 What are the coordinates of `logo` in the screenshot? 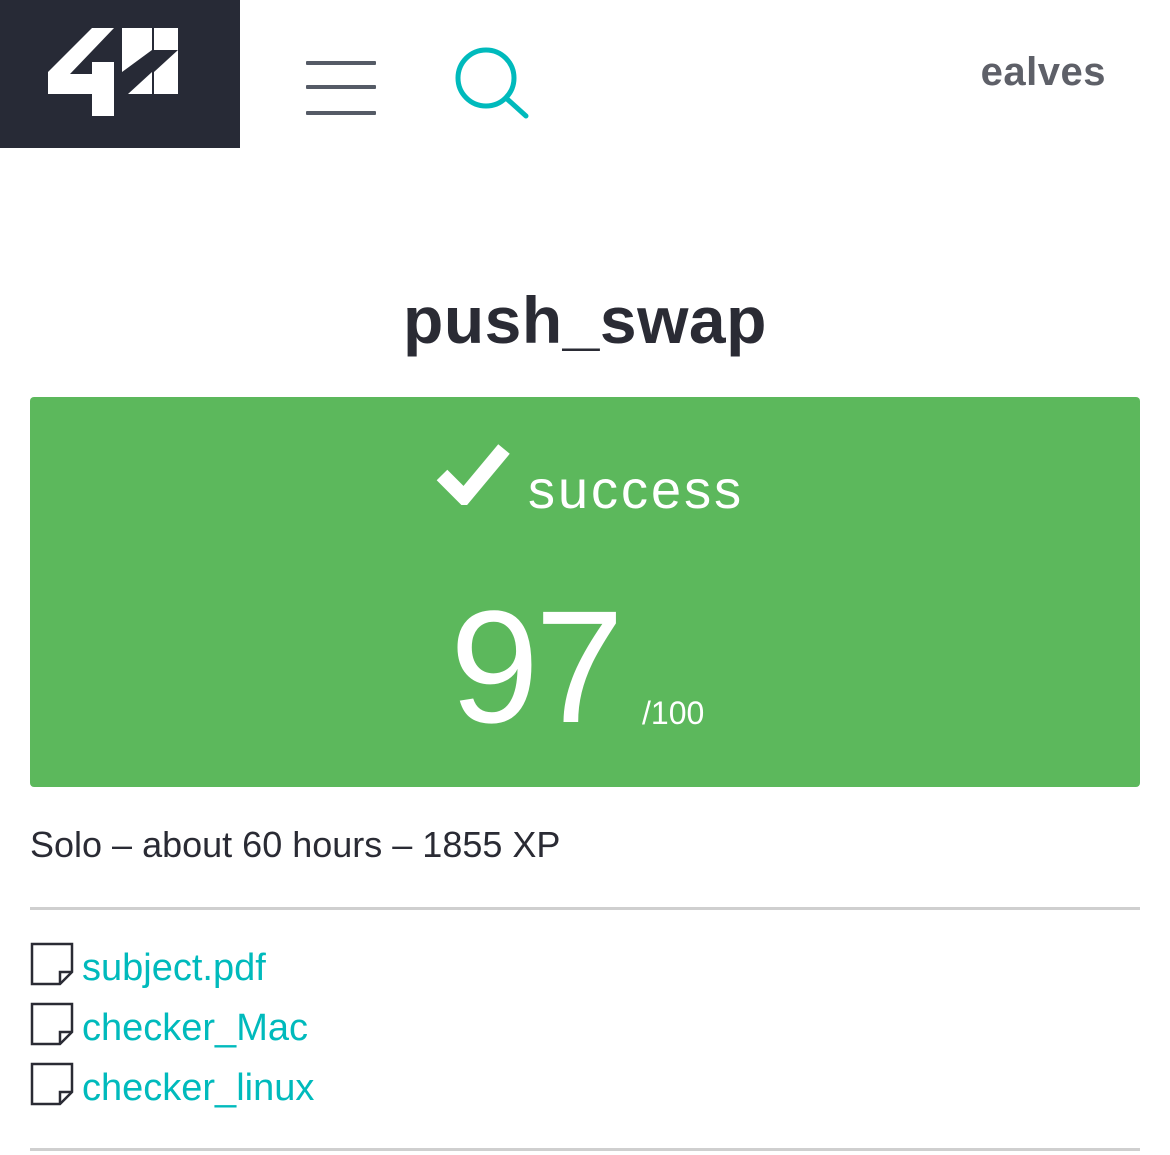 It's located at (120, 74).